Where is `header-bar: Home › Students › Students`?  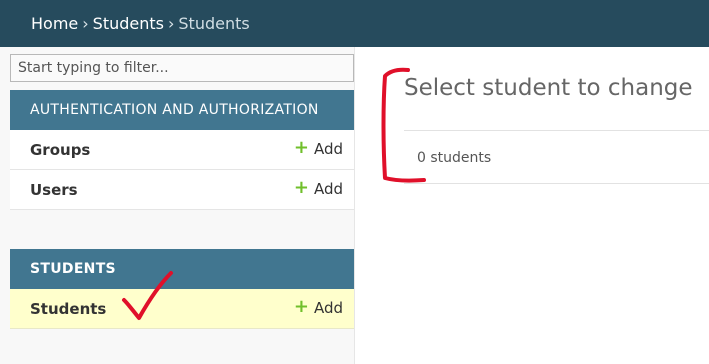
header-bar: Home › Students › Students is located at coordinates (354, 23).